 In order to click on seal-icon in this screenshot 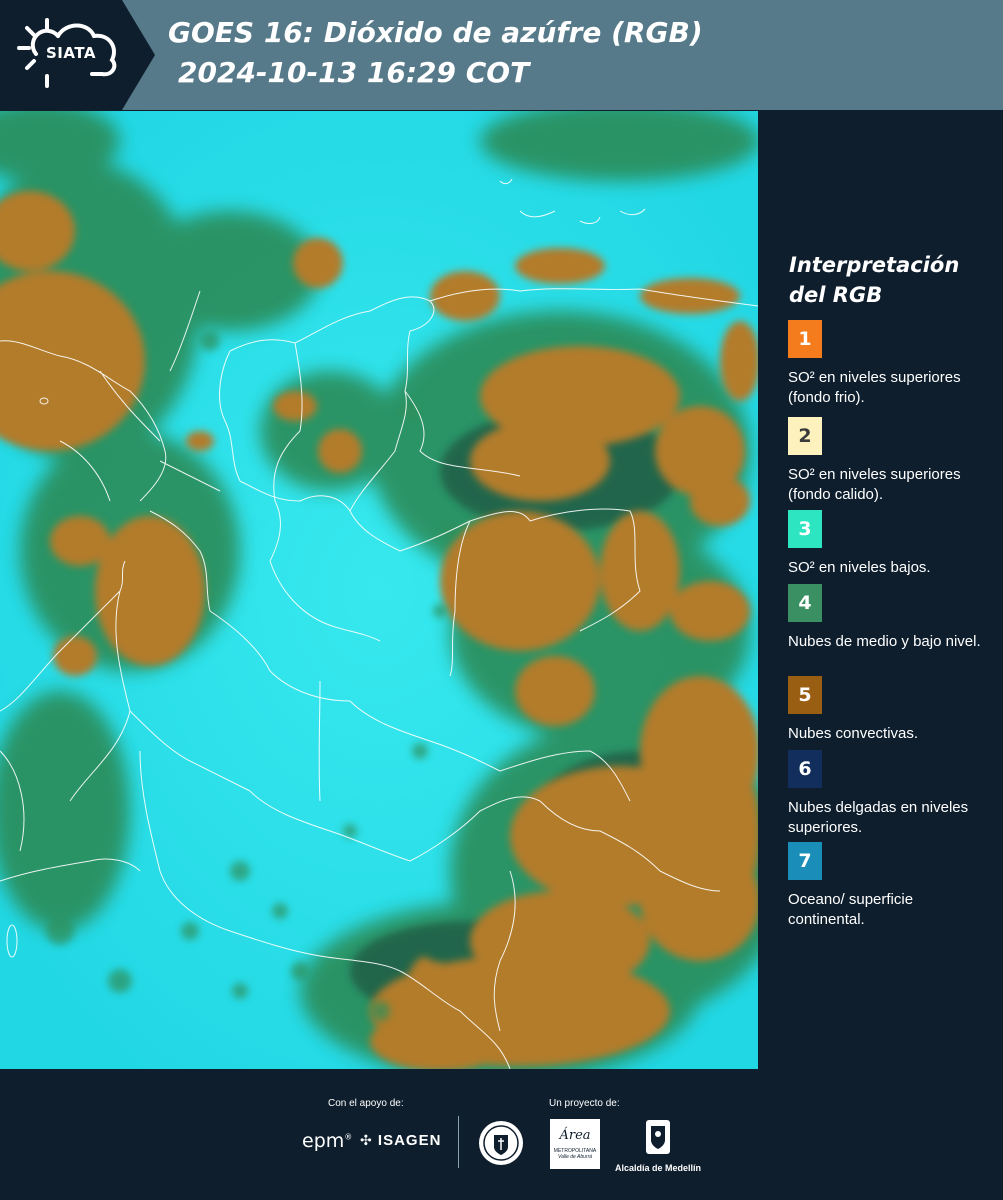, I will do `click(501, 1143)`.